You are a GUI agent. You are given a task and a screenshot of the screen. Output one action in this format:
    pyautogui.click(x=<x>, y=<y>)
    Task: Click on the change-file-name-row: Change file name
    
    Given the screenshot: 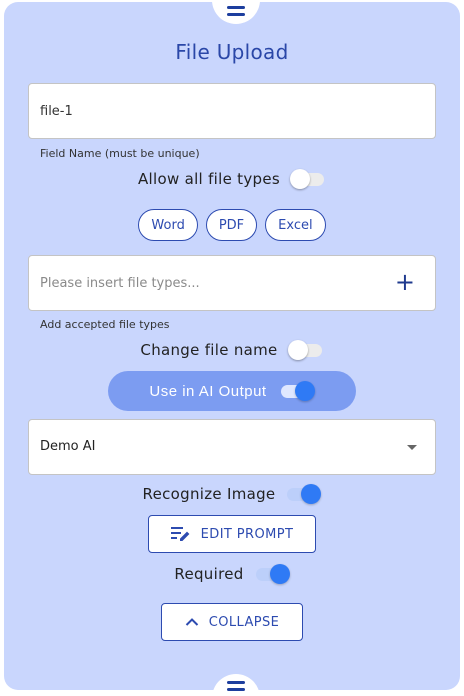 What is the action you would take?
    pyautogui.click(x=232, y=350)
    